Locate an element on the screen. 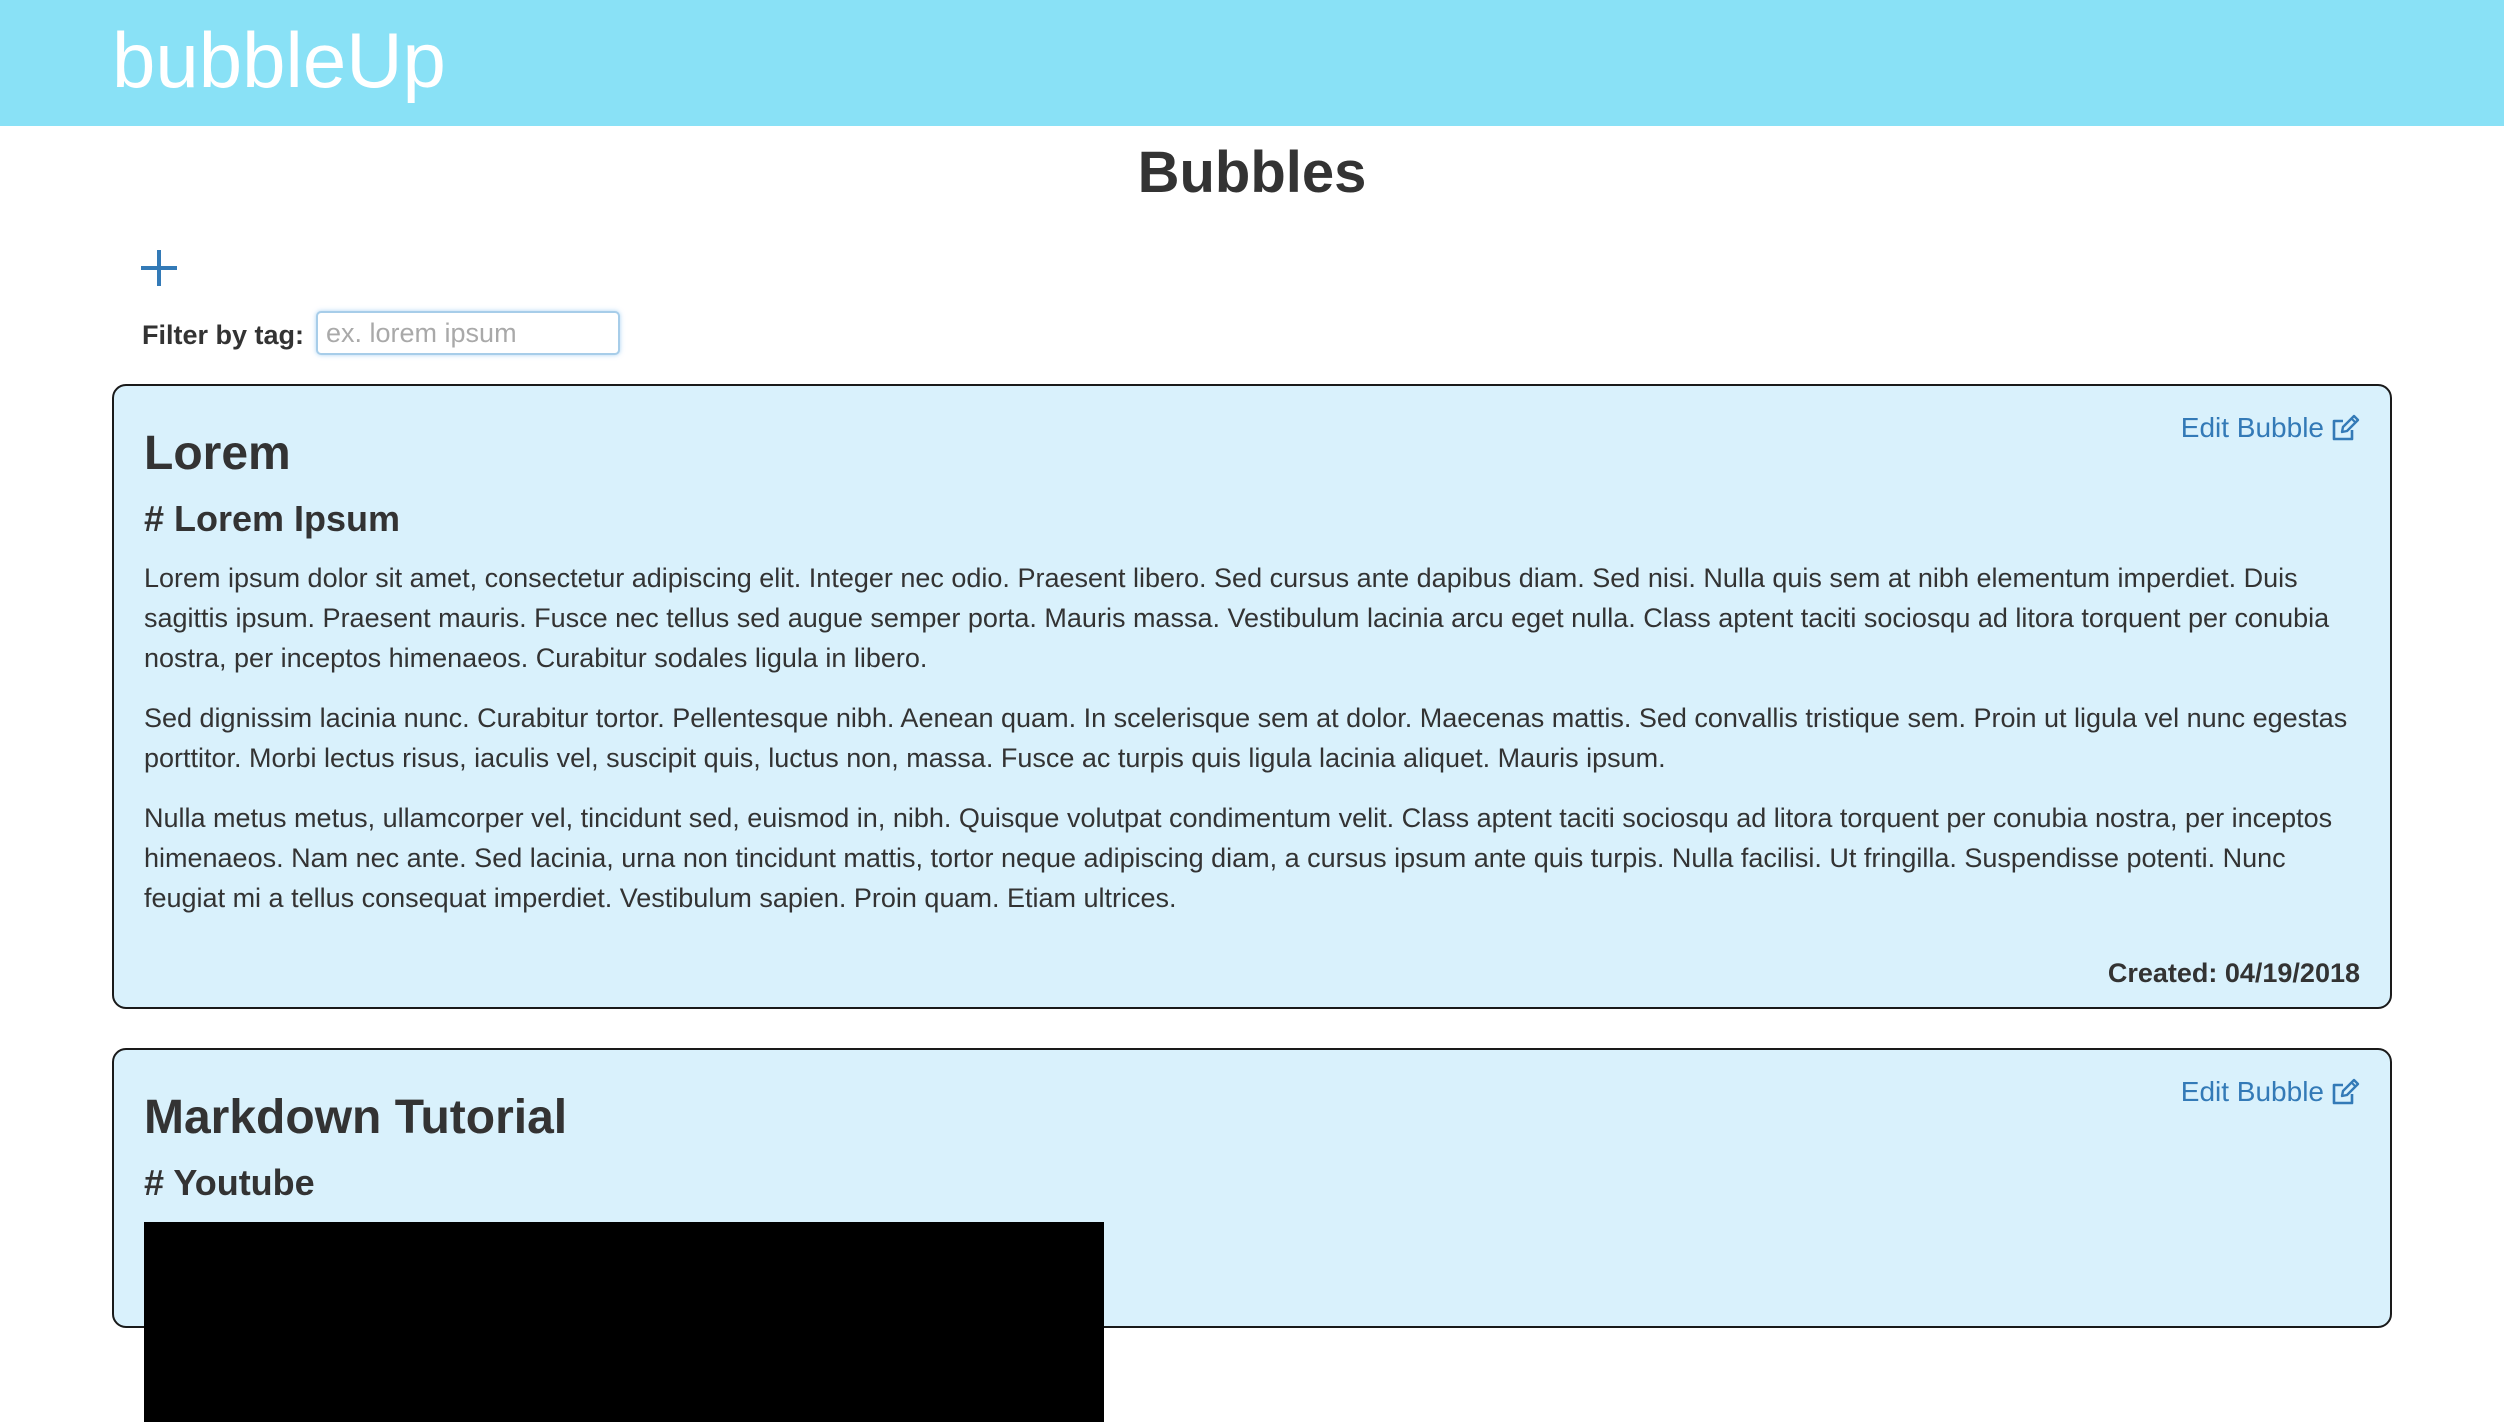  filter-tag-input is located at coordinates (468, 333).